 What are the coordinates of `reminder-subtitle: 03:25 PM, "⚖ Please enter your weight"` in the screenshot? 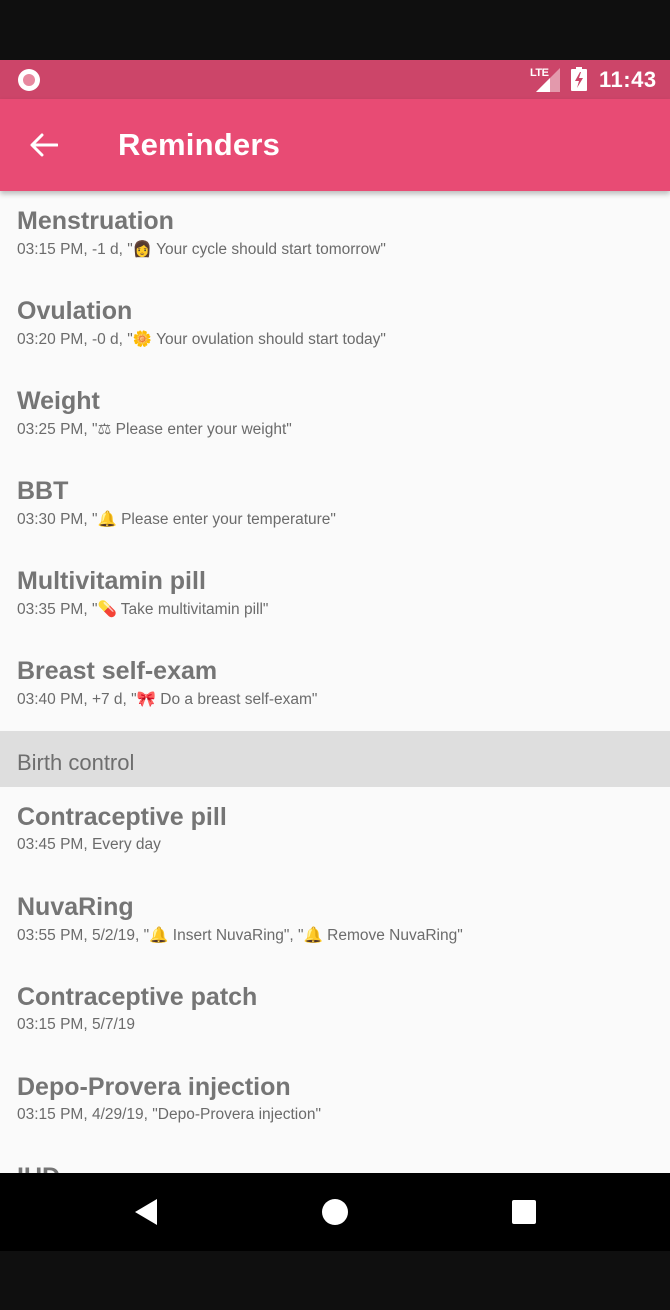 It's located at (154, 429).